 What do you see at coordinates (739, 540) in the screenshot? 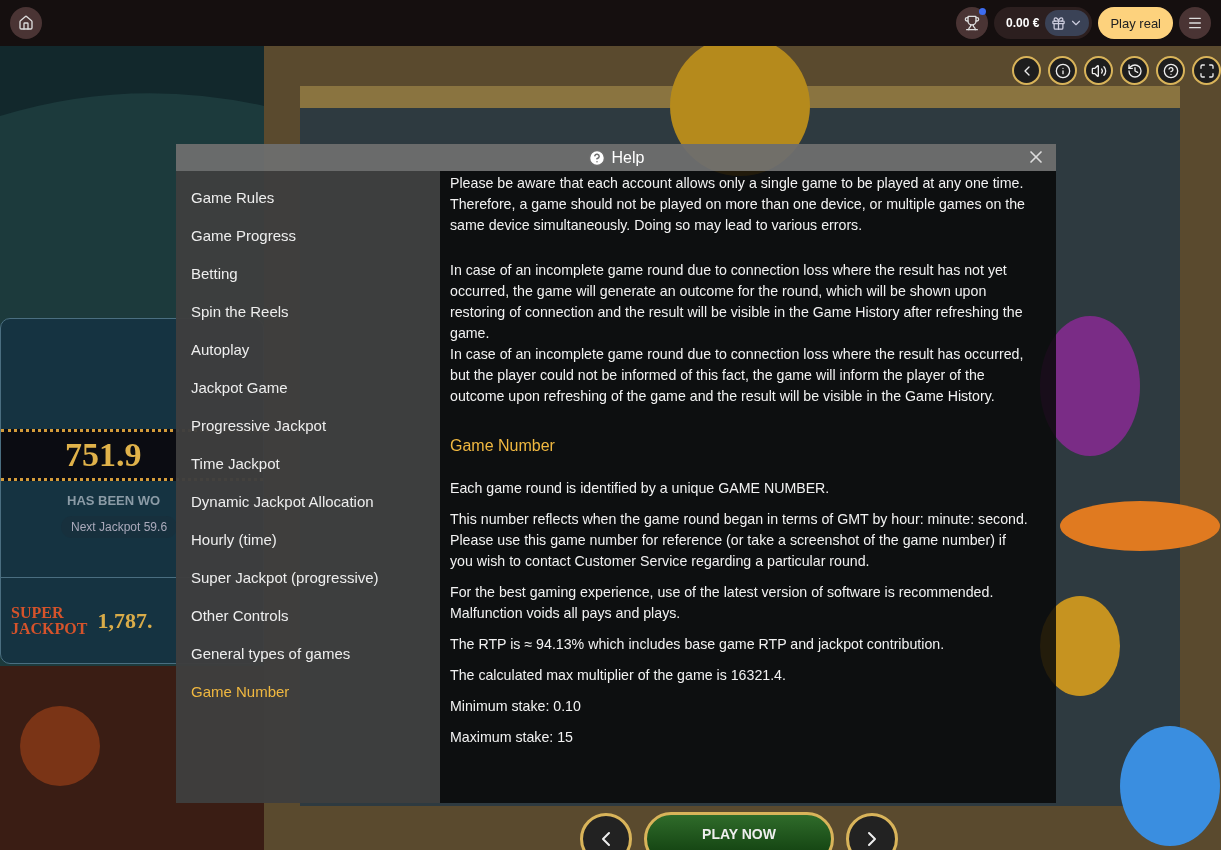
I see `help-paragraph: This number reflects when the game round began in terms of GMT by hour: minute: second. Please use this game number for reference (or take a screenshot of the game number) if you wish to contact Customer Service regarding a particular round.` at bounding box center [739, 540].